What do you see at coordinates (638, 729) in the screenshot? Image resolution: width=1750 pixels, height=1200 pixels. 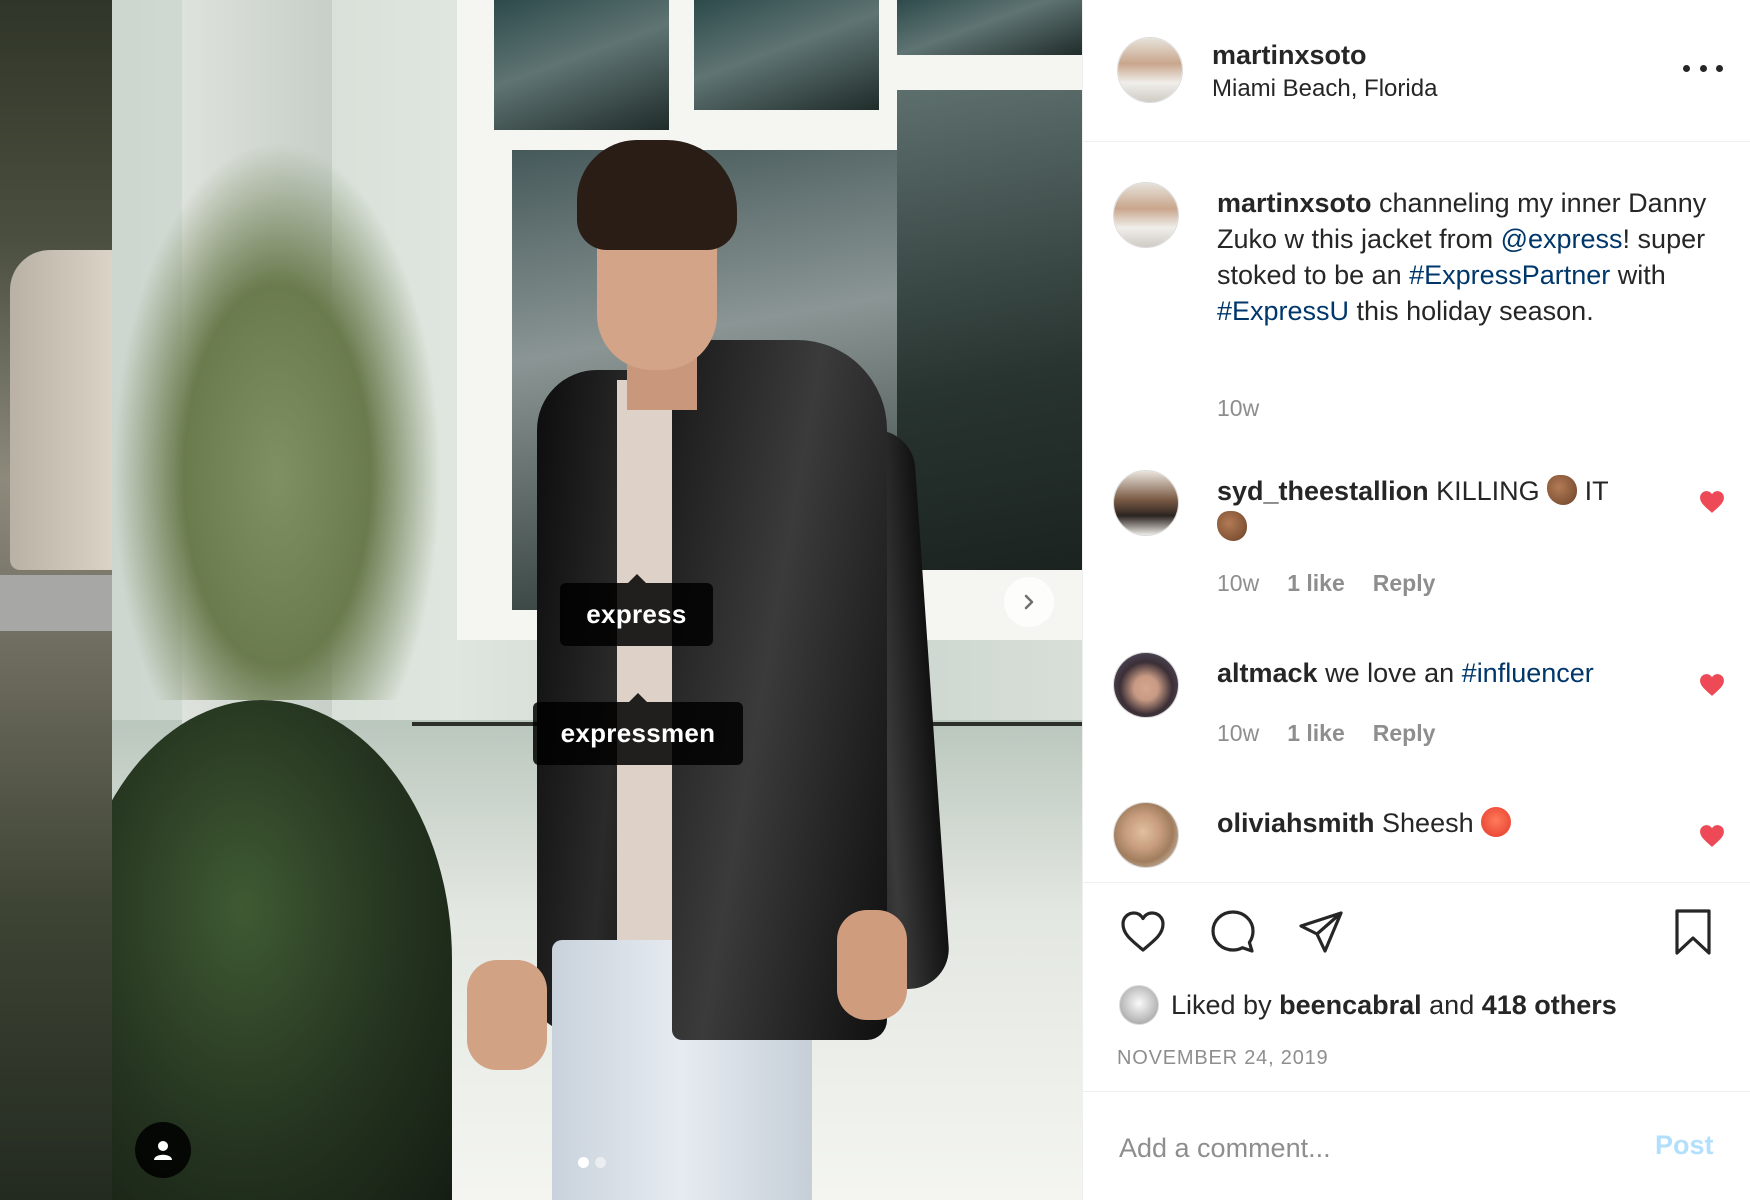 I see `product-tag-expressmen: expressmen` at bounding box center [638, 729].